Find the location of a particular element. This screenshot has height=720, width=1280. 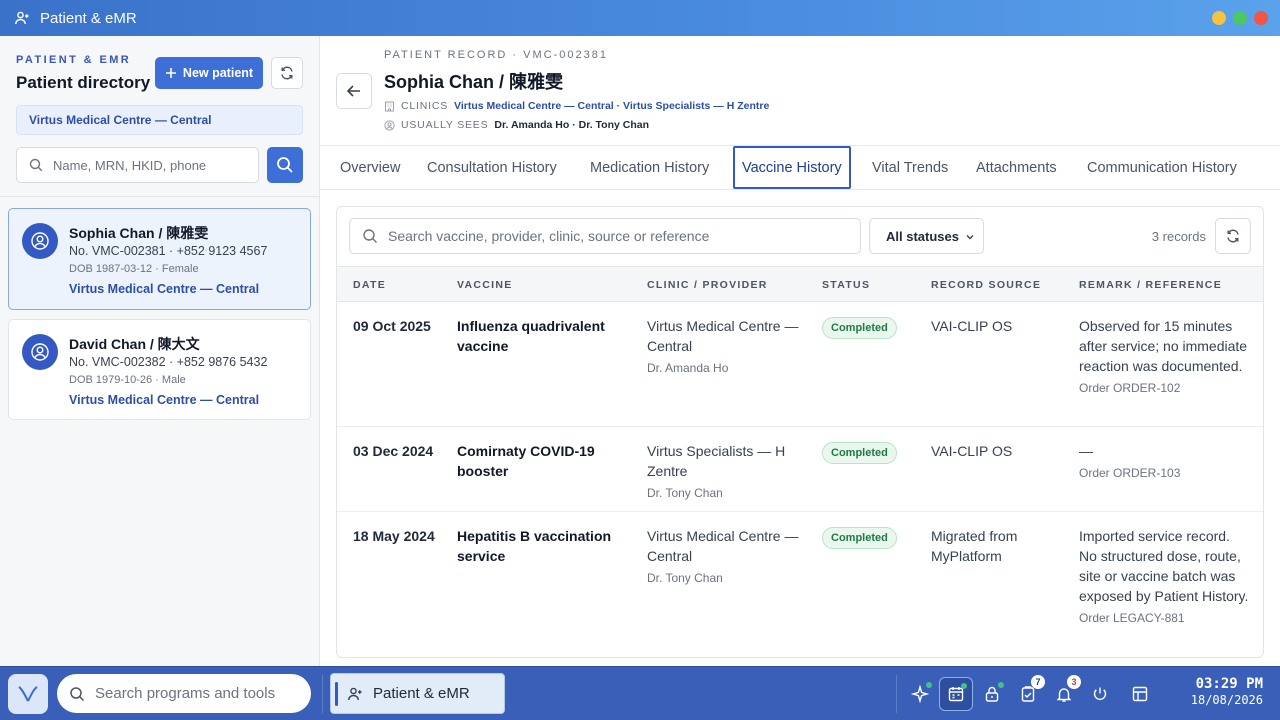

taskbar-app-patient-emr: Patient & eMR is located at coordinates (417, 693).